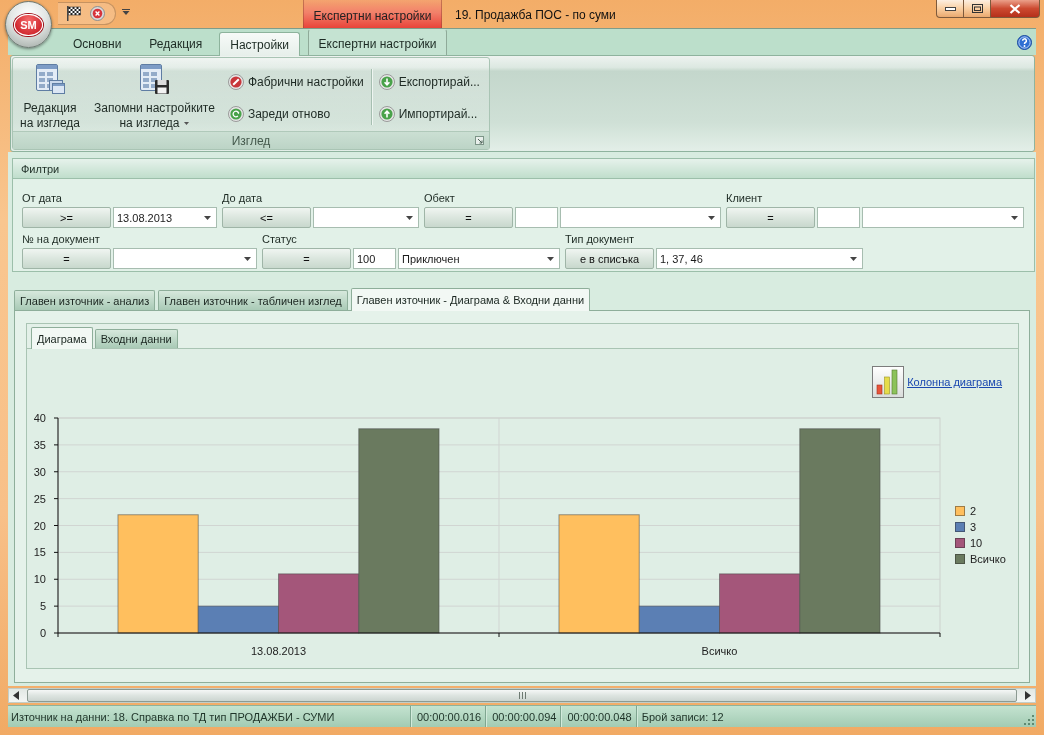 The image size is (1044, 735). What do you see at coordinates (386, 114) in the screenshot?
I see `up-arrow-icon` at bounding box center [386, 114].